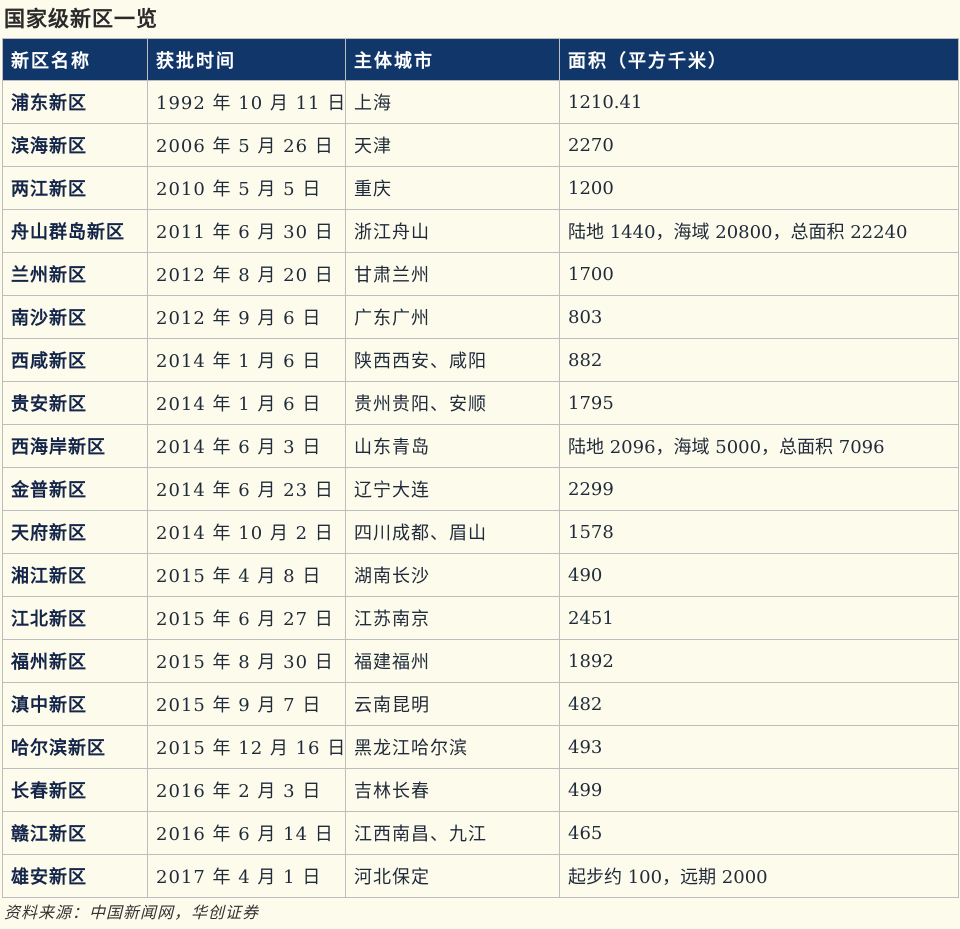 The width and height of the screenshot is (960, 929). I want to click on table-row: 西咸新区 2014 年 1 月 6 日陕西西安、咸阳 882, so click(480, 360).